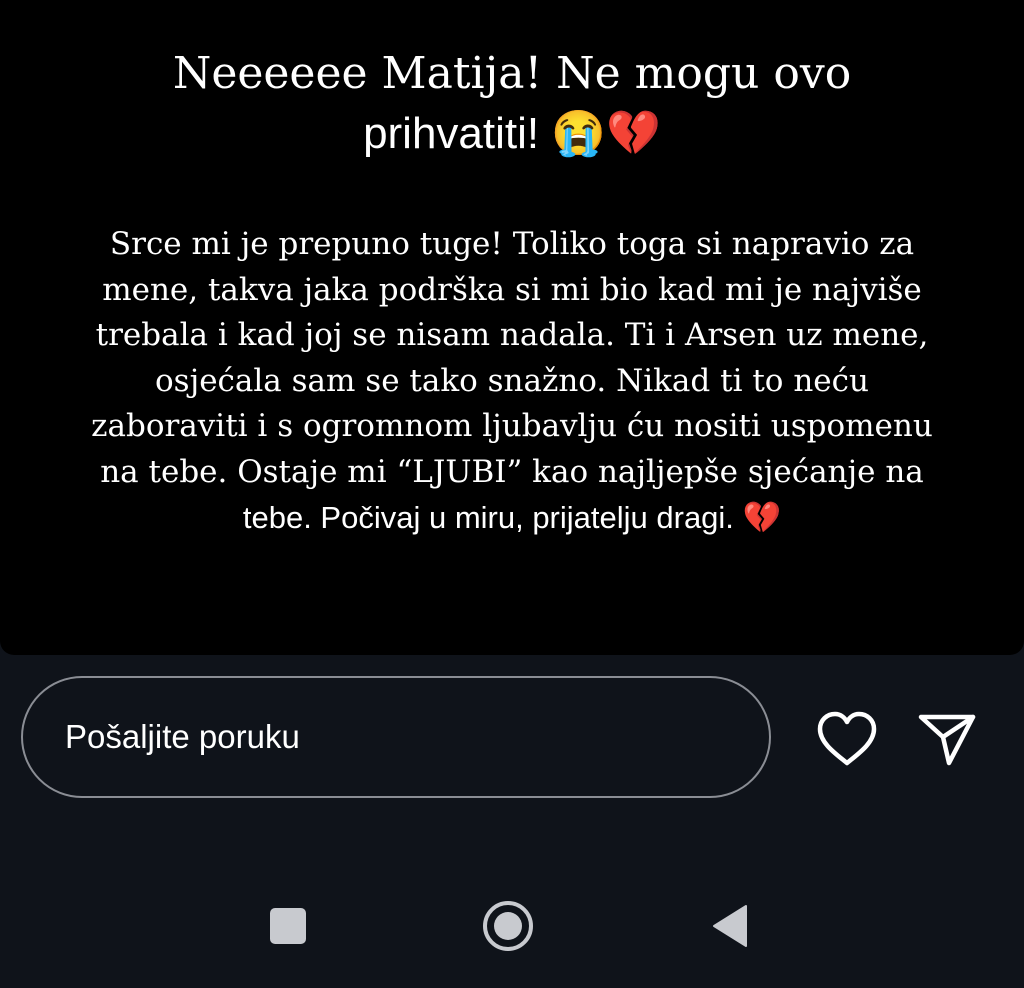 The width and height of the screenshot is (1024, 988). What do you see at coordinates (512, 133) in the screenshot?
I see `headline-line-2: prihvatiti! 😭💔` at bounding box center [512, 133].